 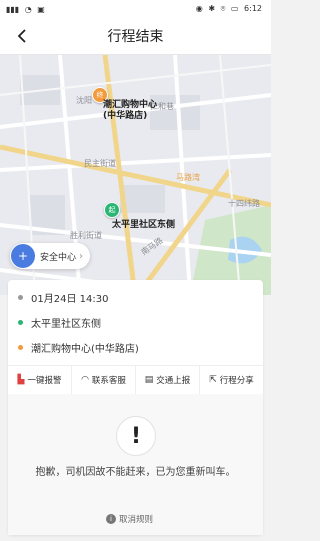 I want to click on page-title: 行程结束, so click(x=135, y=37).